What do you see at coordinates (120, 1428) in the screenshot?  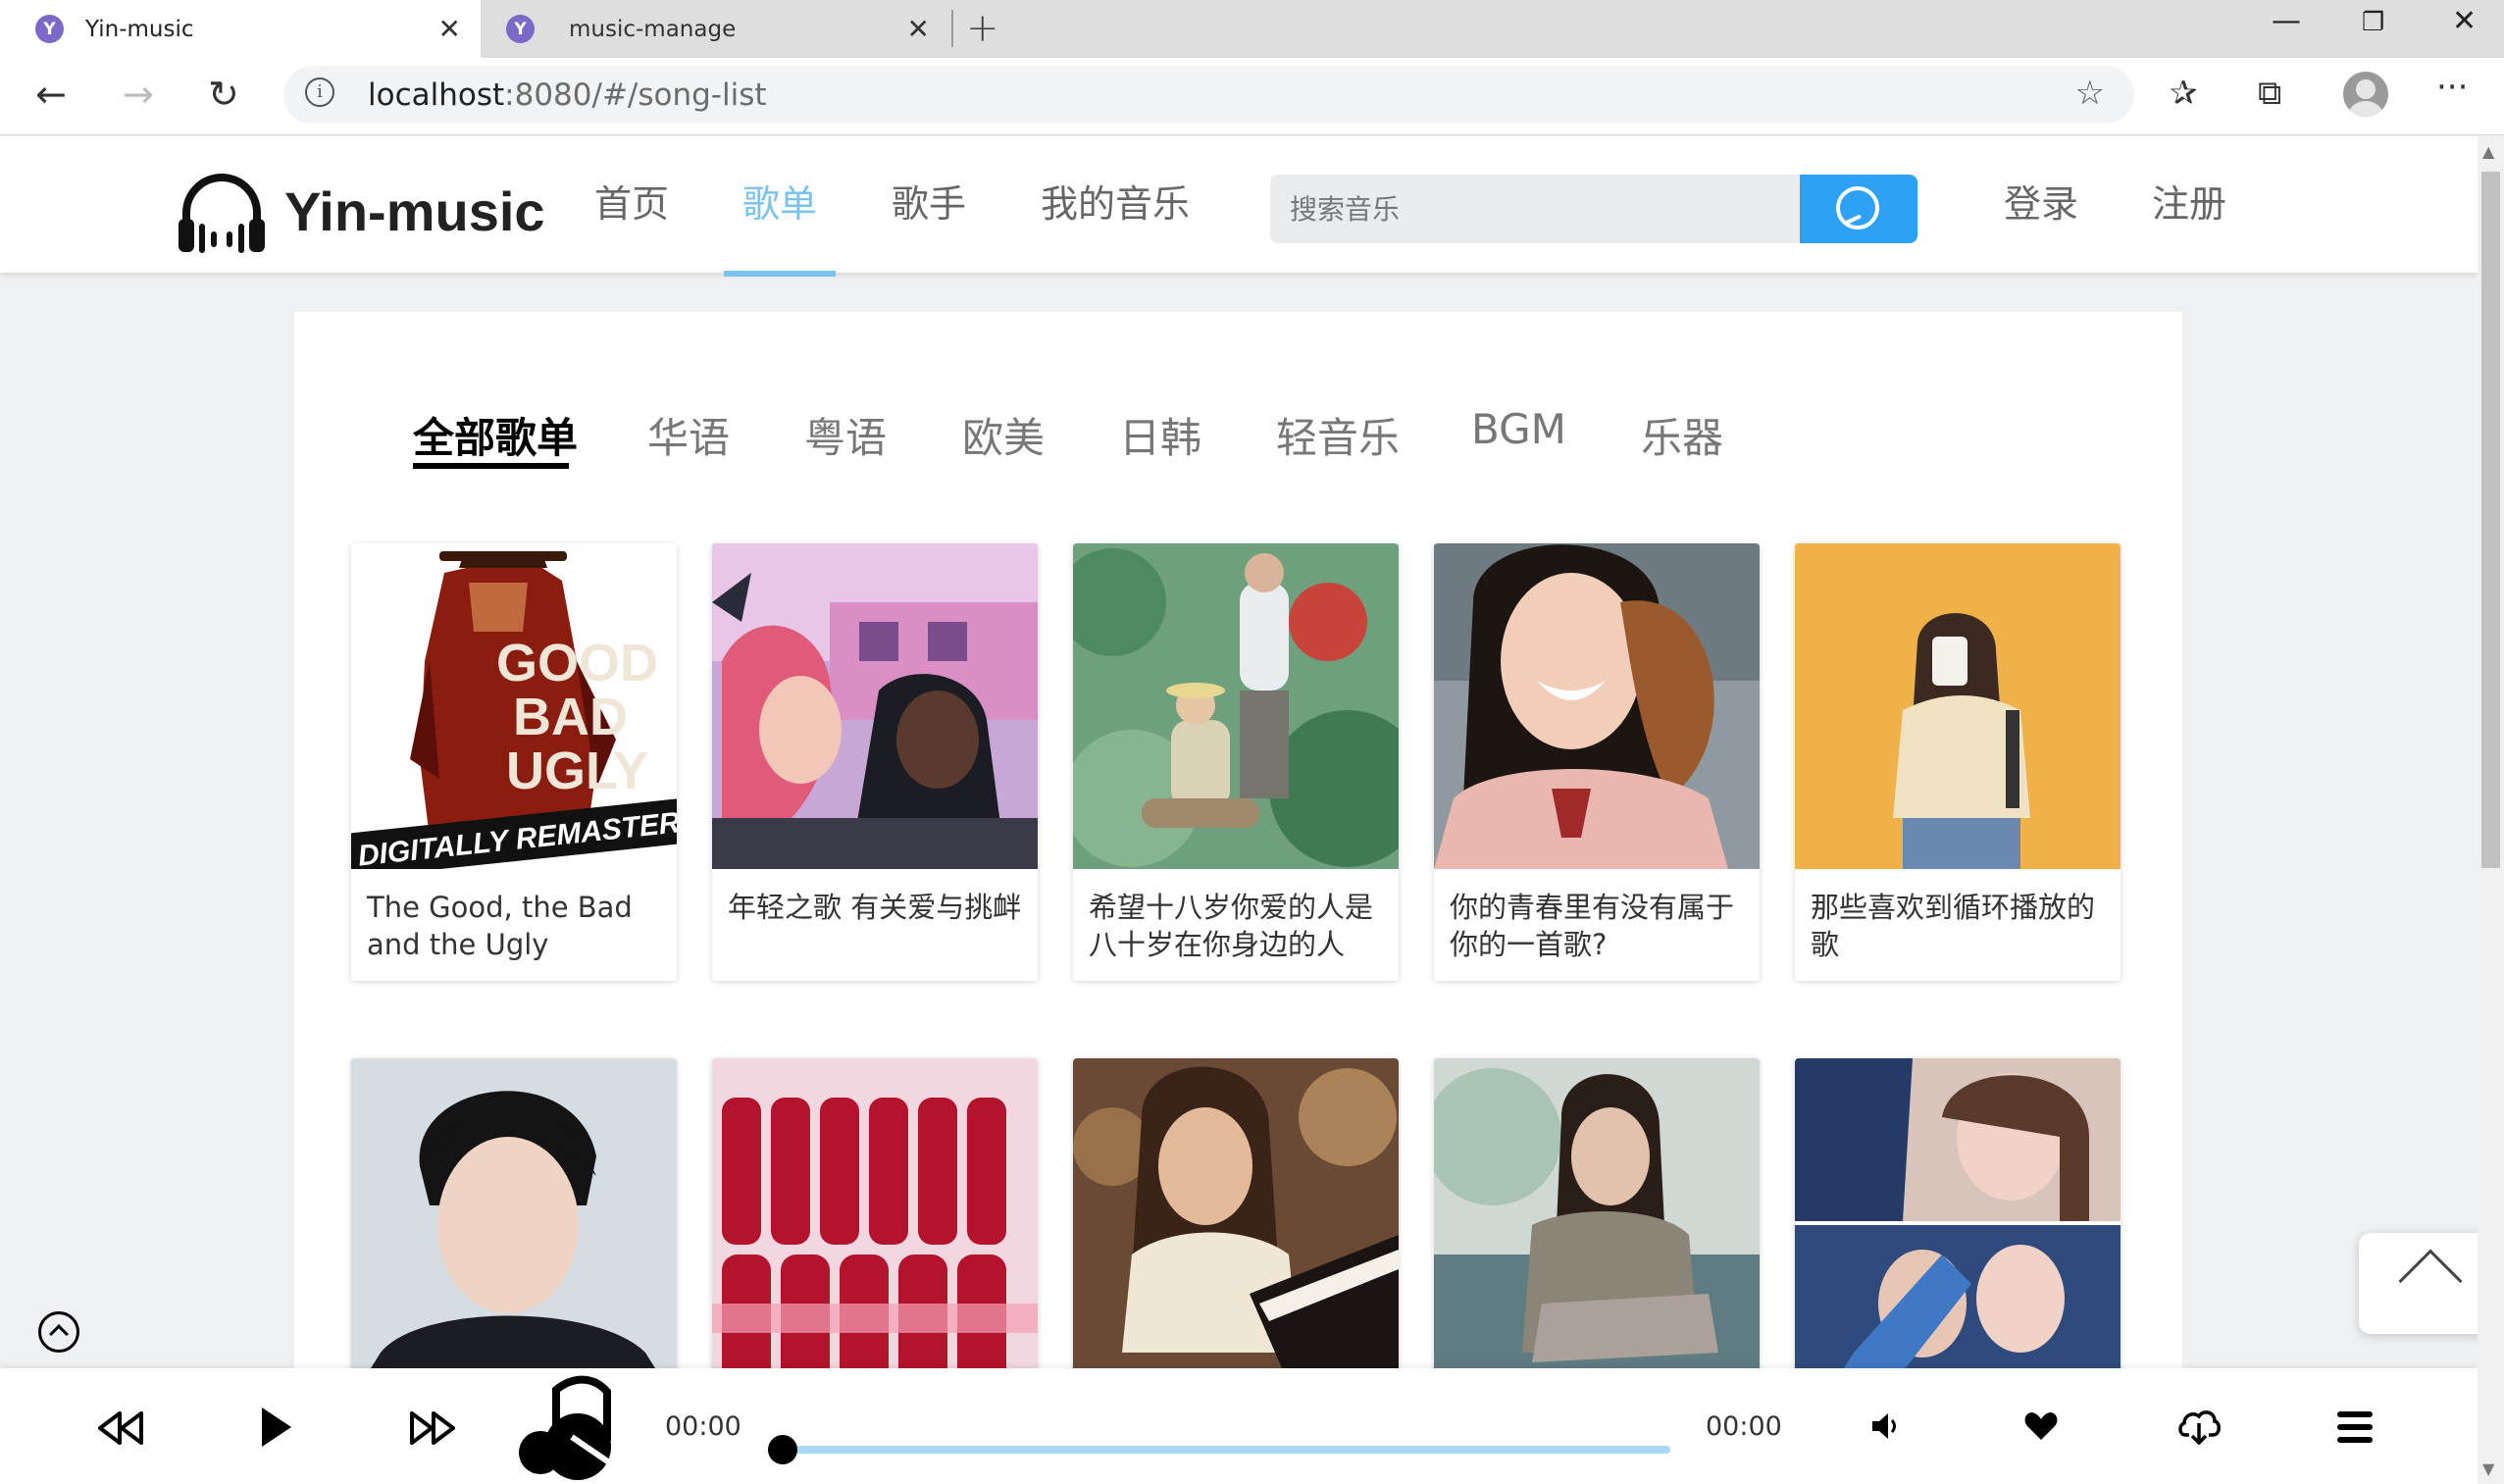 I see `previous-track-icon` at bounding box center [120, 1428].